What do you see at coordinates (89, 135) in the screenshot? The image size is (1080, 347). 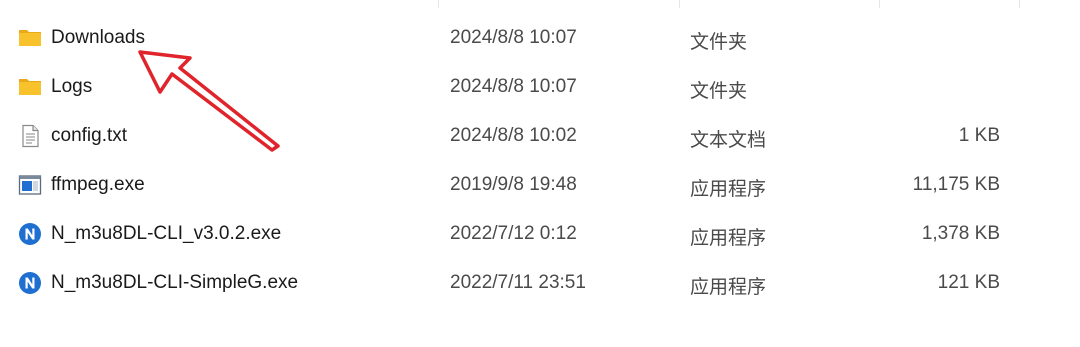 I see `file-name: config.txt` at bounding box center [89, 135].